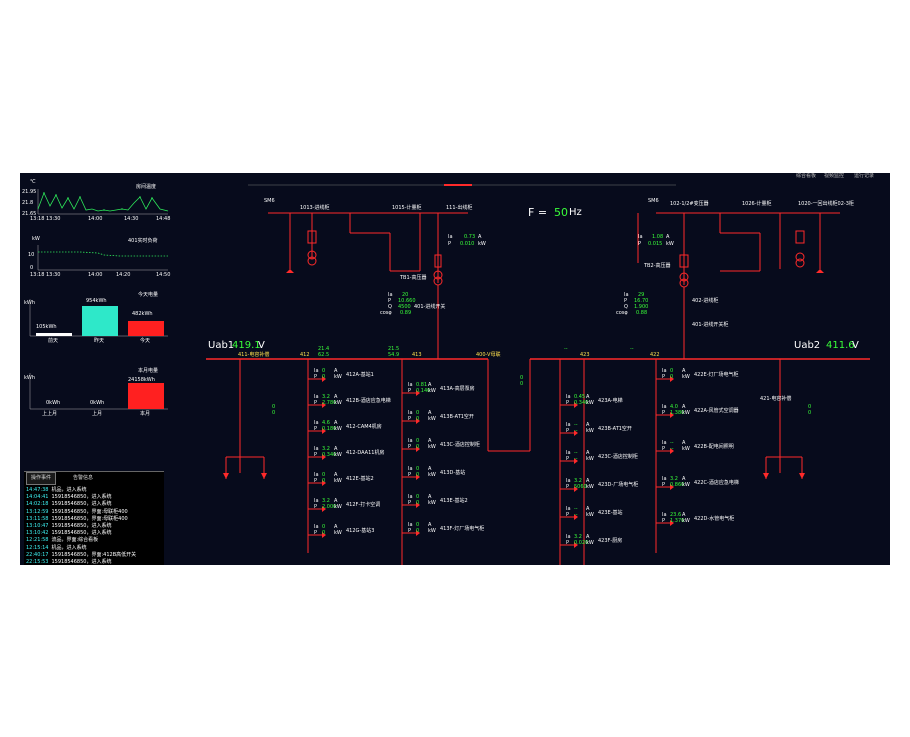 The height and width of the screenshot is (737, 910). What do you see at coordinates (716, 375) in the screenshot?
I see `feeder-name: 422E-灯厂场电气柜` at bounding box center [716, 375].